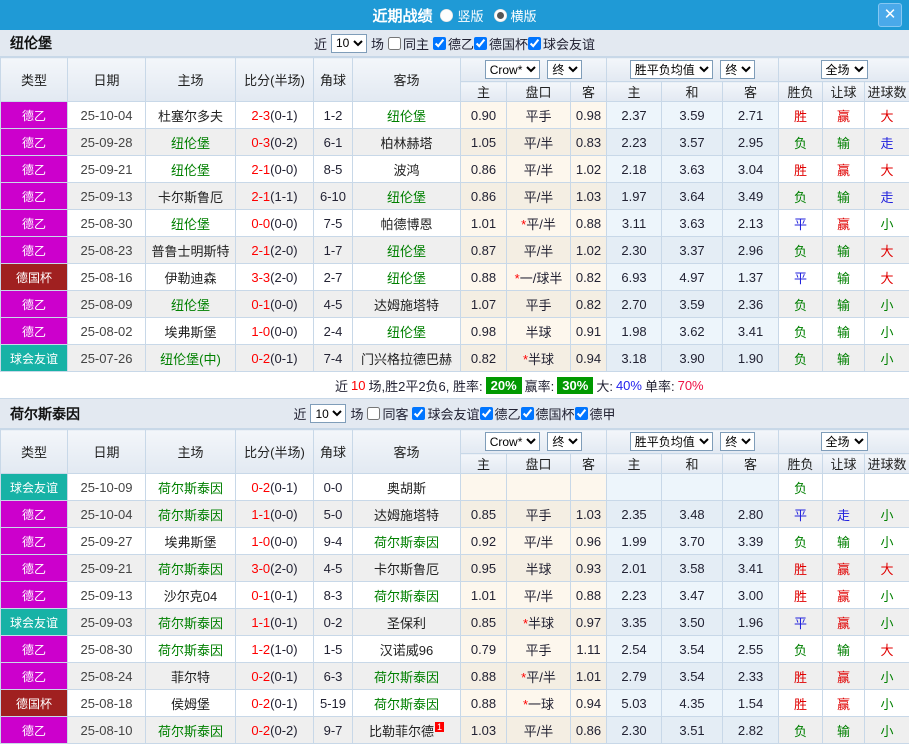 The image size is (909, 750). What do you see at coordinates (751, 277) in the screenshot?
I see `cell-avg-away: 1.37` at bounding box center [751, 277].